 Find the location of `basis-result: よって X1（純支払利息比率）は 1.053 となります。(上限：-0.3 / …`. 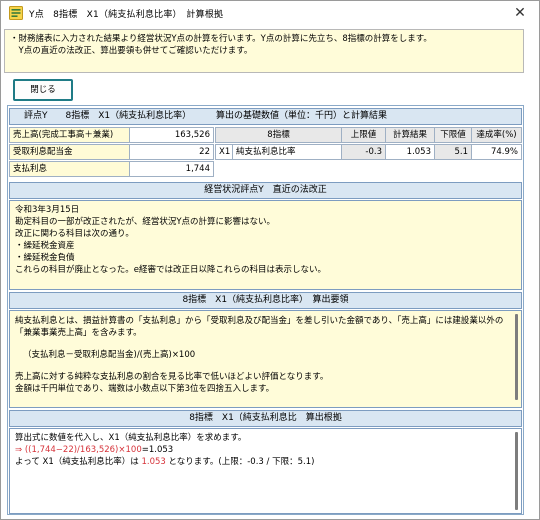

basis-result: よって X1（純支払利息比率）は 1.053 となります。(上限：-0.3 / … is located at coordinates (265, 462).